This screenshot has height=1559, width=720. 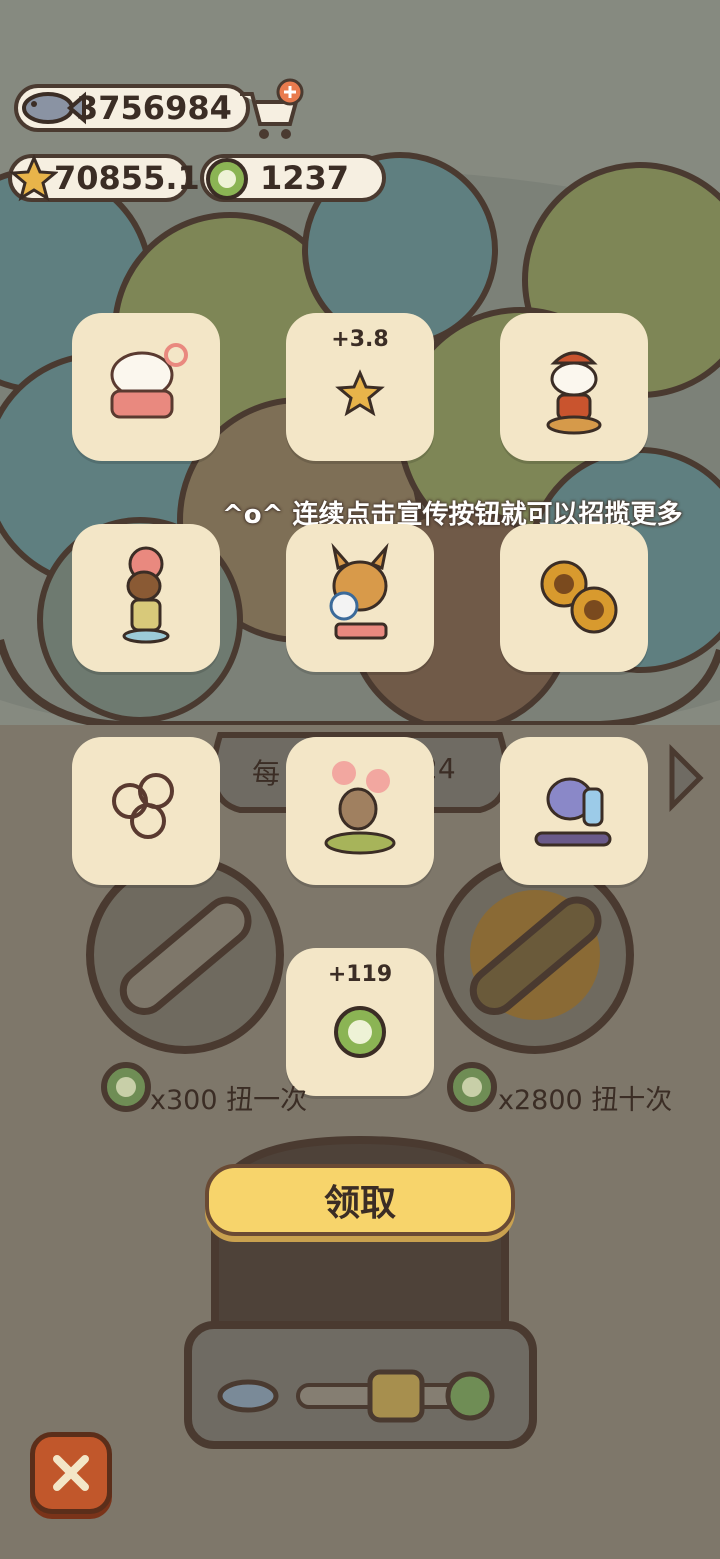 What do you see at coordinates (228, 1097) in the screenshot?
I see `spin-once-price: x300 扭一次` at bounding box center [228, 1097].